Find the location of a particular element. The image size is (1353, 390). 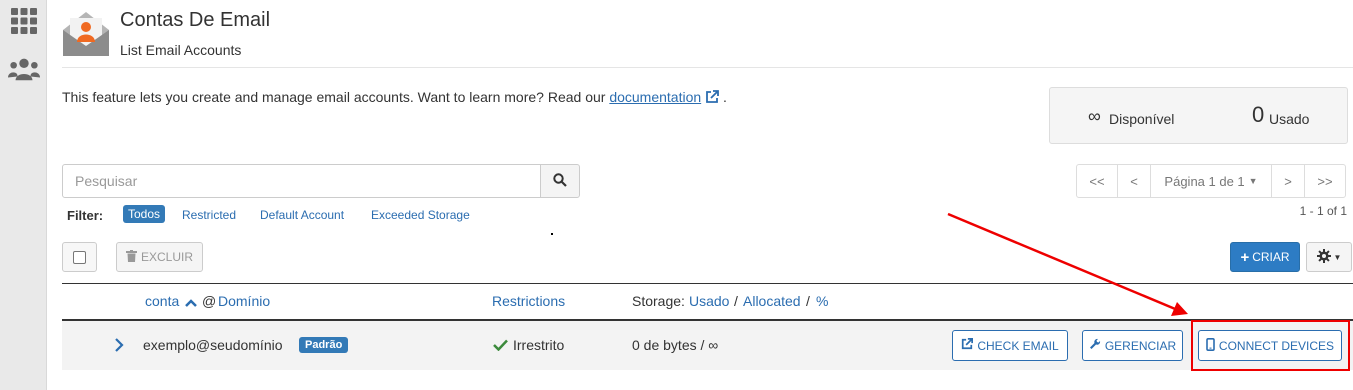

manage-label: GERENCIAR is located at coordinates (1140, 345).